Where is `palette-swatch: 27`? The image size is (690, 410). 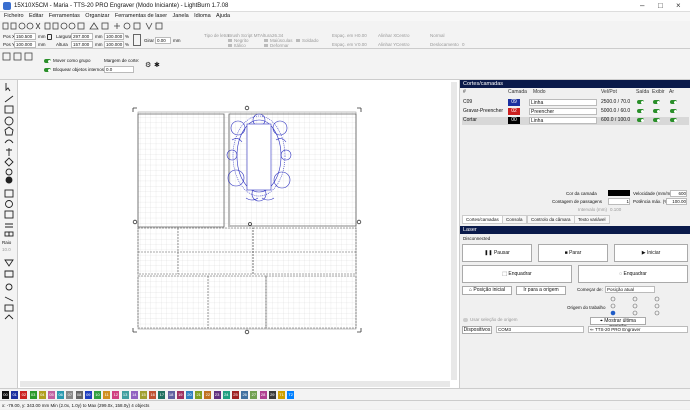
palette-swatch: 27 is located at coordinates (254, 395).